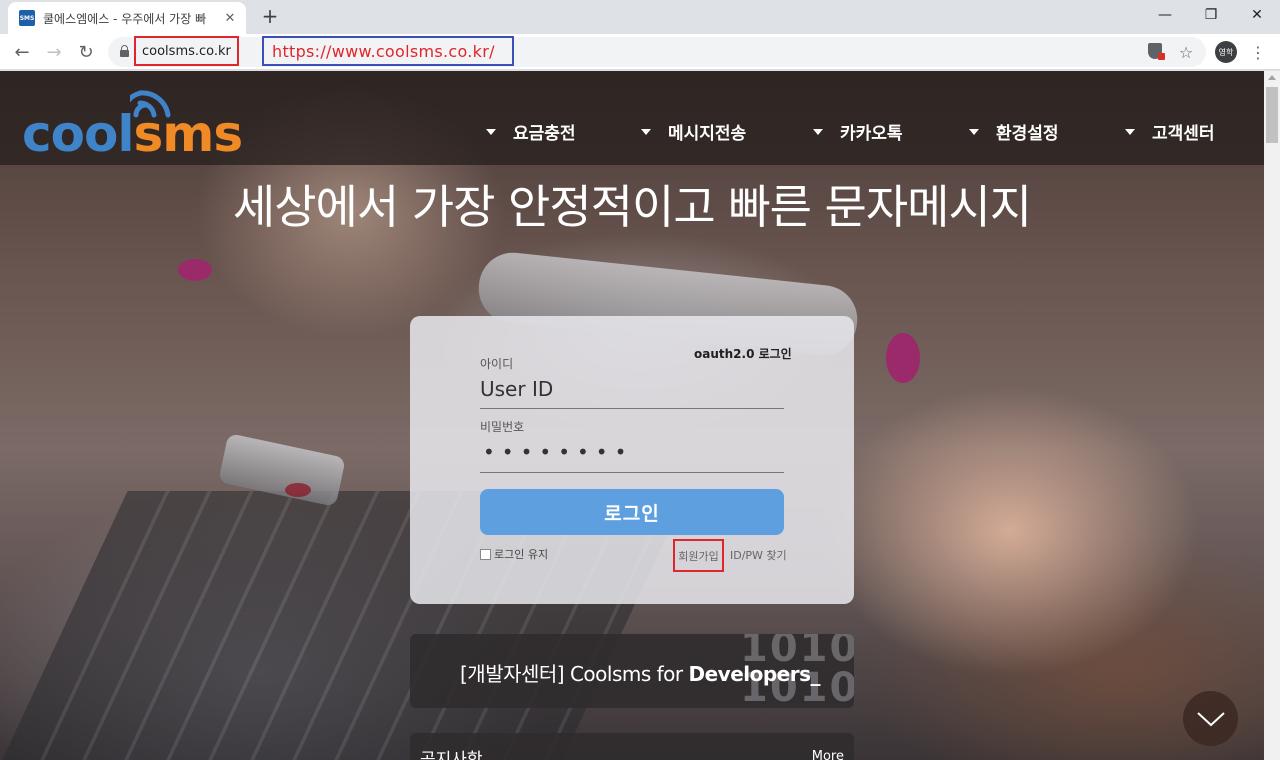 The height and width of the screenshot is (760, 1280). Describe the element at coordinates (1272, 77) in the screenshot. I see `scroll-up-arrow-icon` at that location.